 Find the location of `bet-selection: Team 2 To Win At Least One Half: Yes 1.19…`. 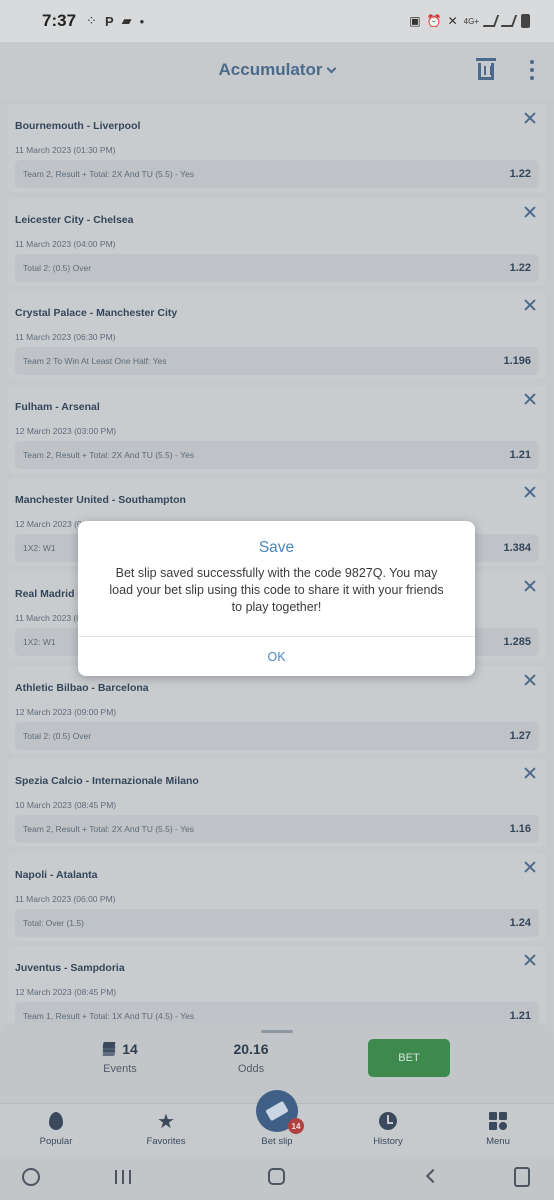

bet-selection: Team 2 To Win At Least One Half: Yes 1.19… is located at coordinates (277, 361).